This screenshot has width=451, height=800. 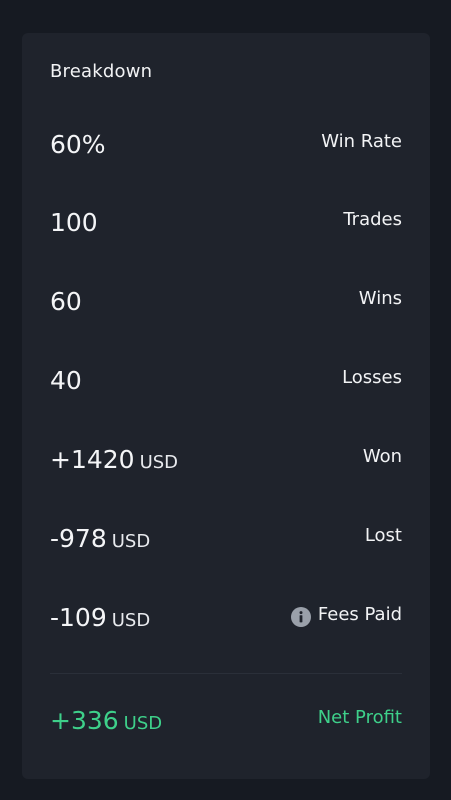 What do you see at coordinates (78, 538) in the screenshot?
I see `lost-number: -978` at bounding box center [78, 538].